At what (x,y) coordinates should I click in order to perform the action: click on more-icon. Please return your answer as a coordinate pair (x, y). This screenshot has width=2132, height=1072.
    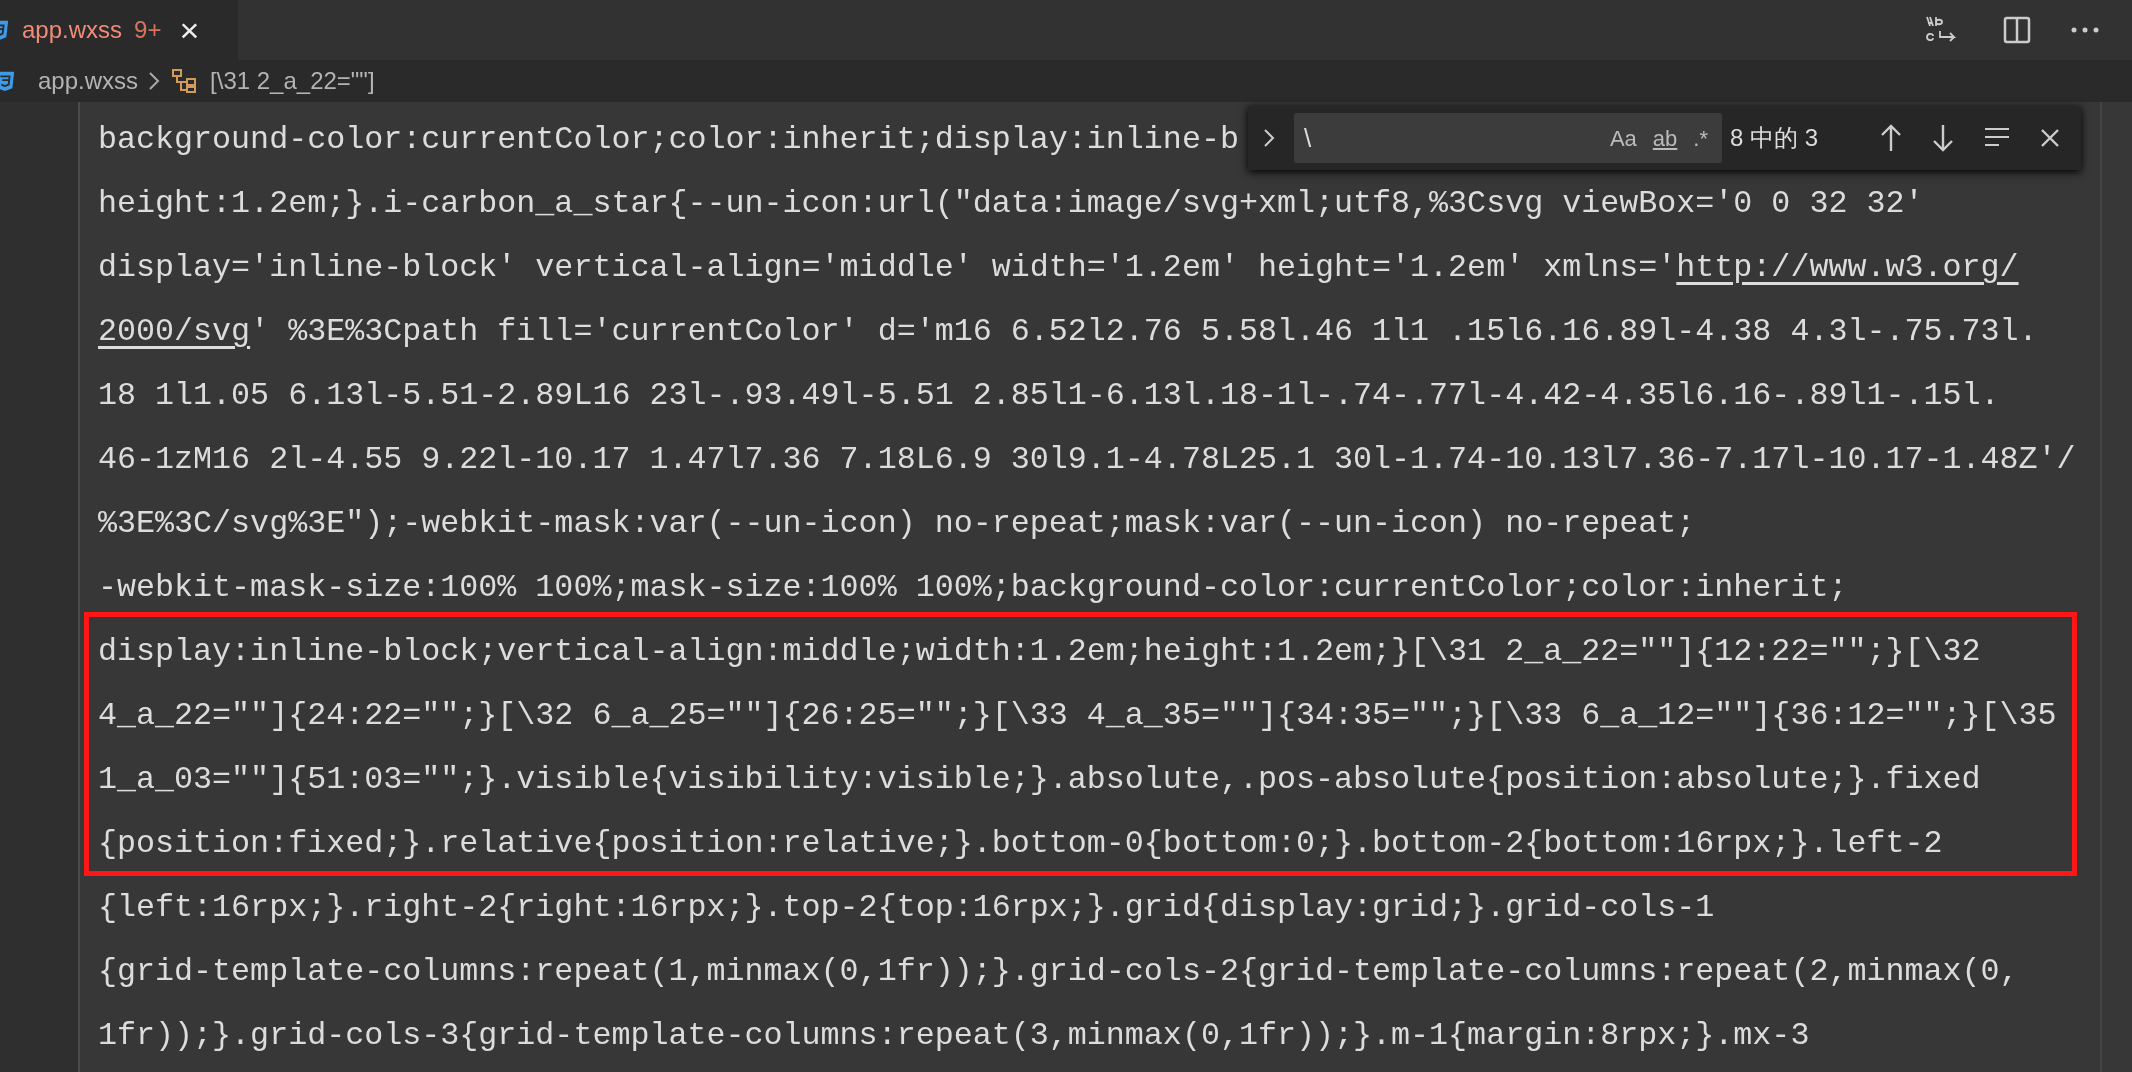
    Looking at the image, I should click on (2085, 30).